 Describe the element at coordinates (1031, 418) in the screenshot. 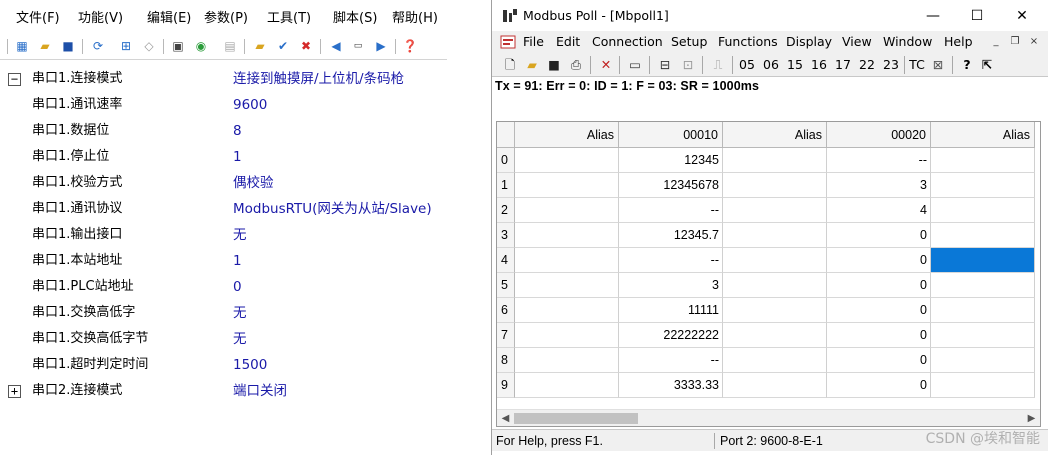

I see `scroll-right-icon: ▶` at that location.